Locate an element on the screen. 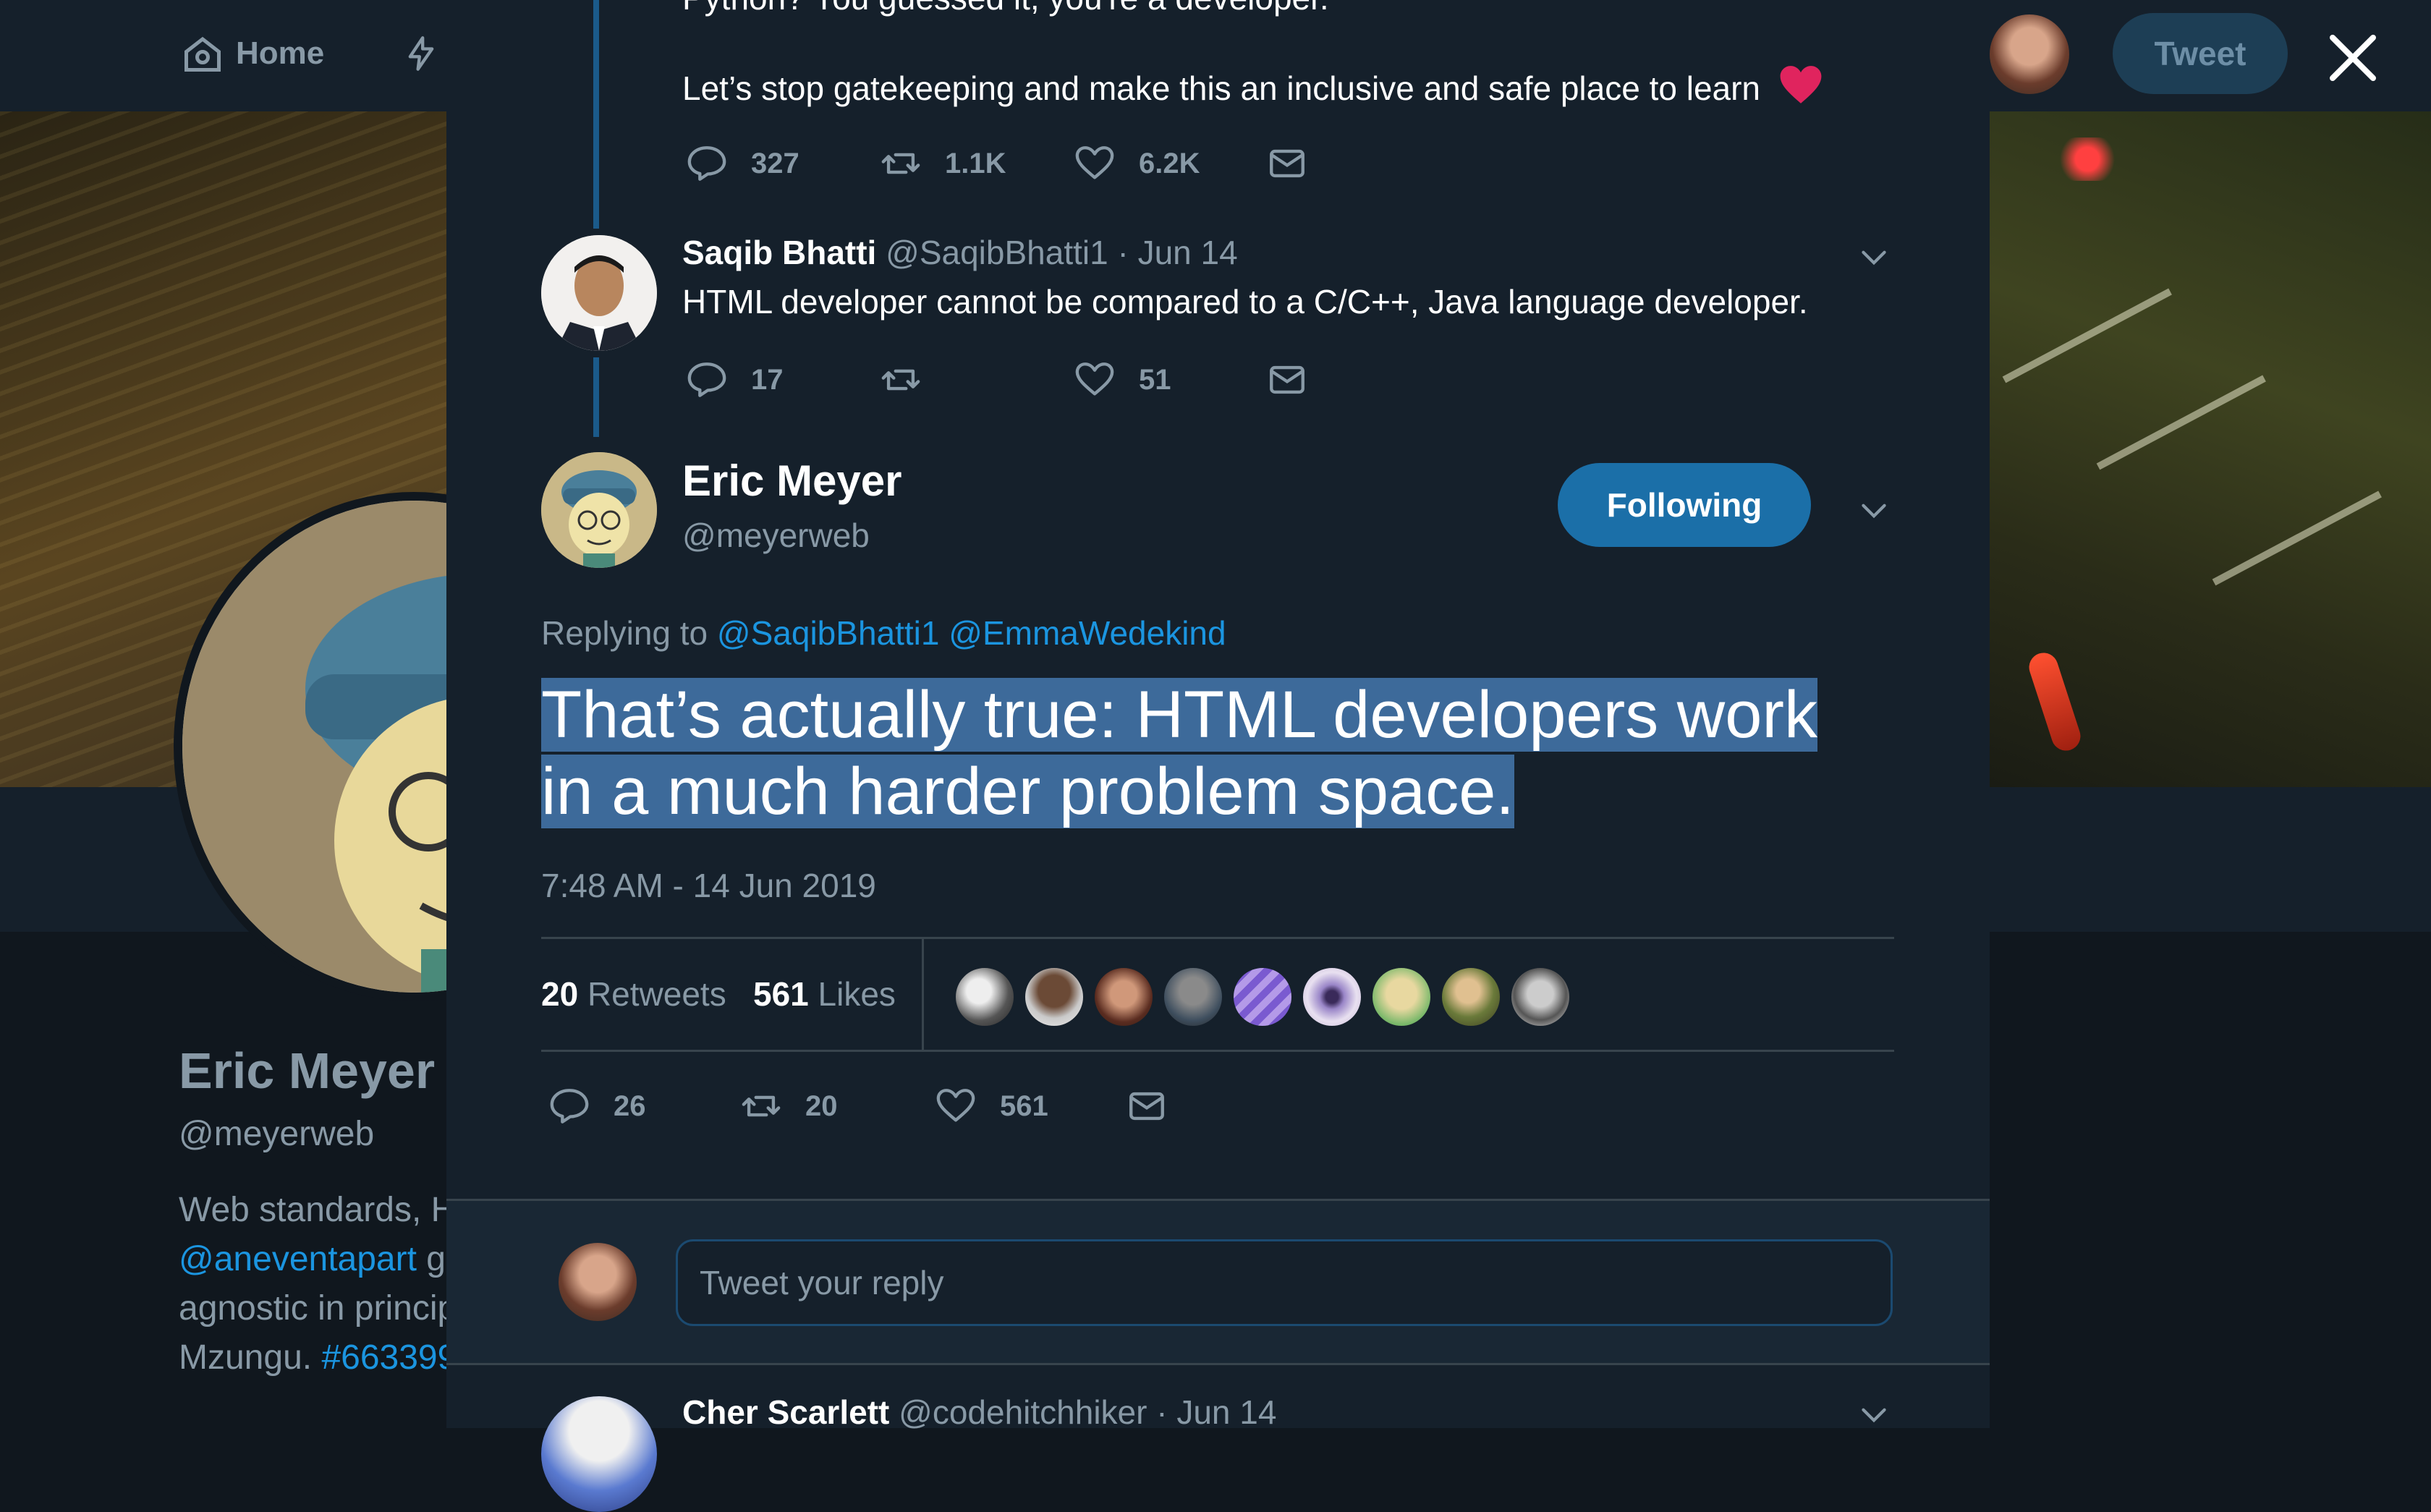 The image size is (2431, 1512). tweet-text-line: in a much harder problem space. is located at coordinates (1027, 791).